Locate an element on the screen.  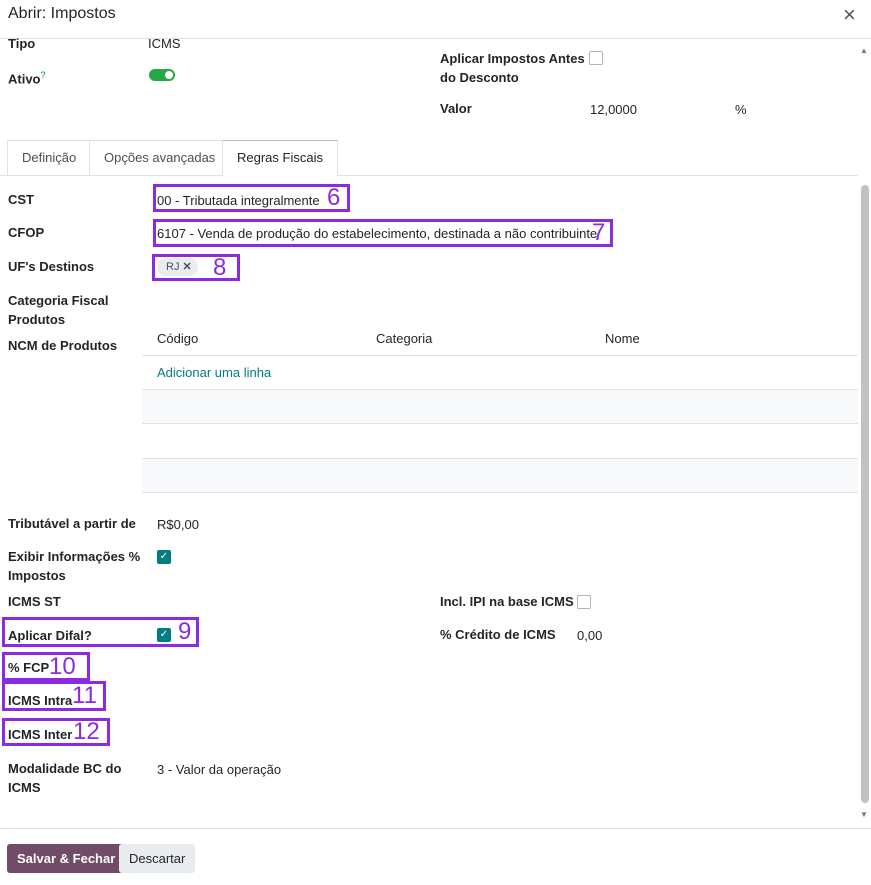
uf-label: UF's Destinos is located at coordinates (51, 266).